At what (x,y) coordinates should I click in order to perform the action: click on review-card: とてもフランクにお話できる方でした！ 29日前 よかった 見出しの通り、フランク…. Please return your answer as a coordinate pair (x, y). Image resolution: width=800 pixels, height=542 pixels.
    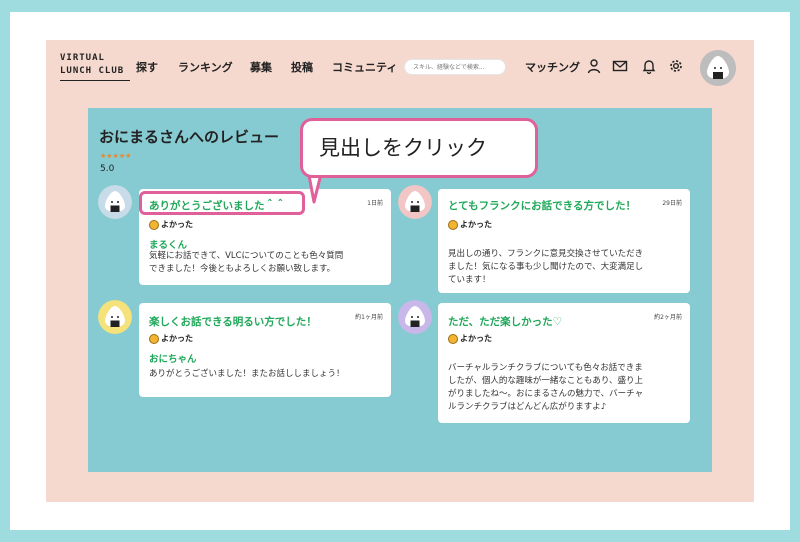
    Looking at the image, I should click on (564, 241).